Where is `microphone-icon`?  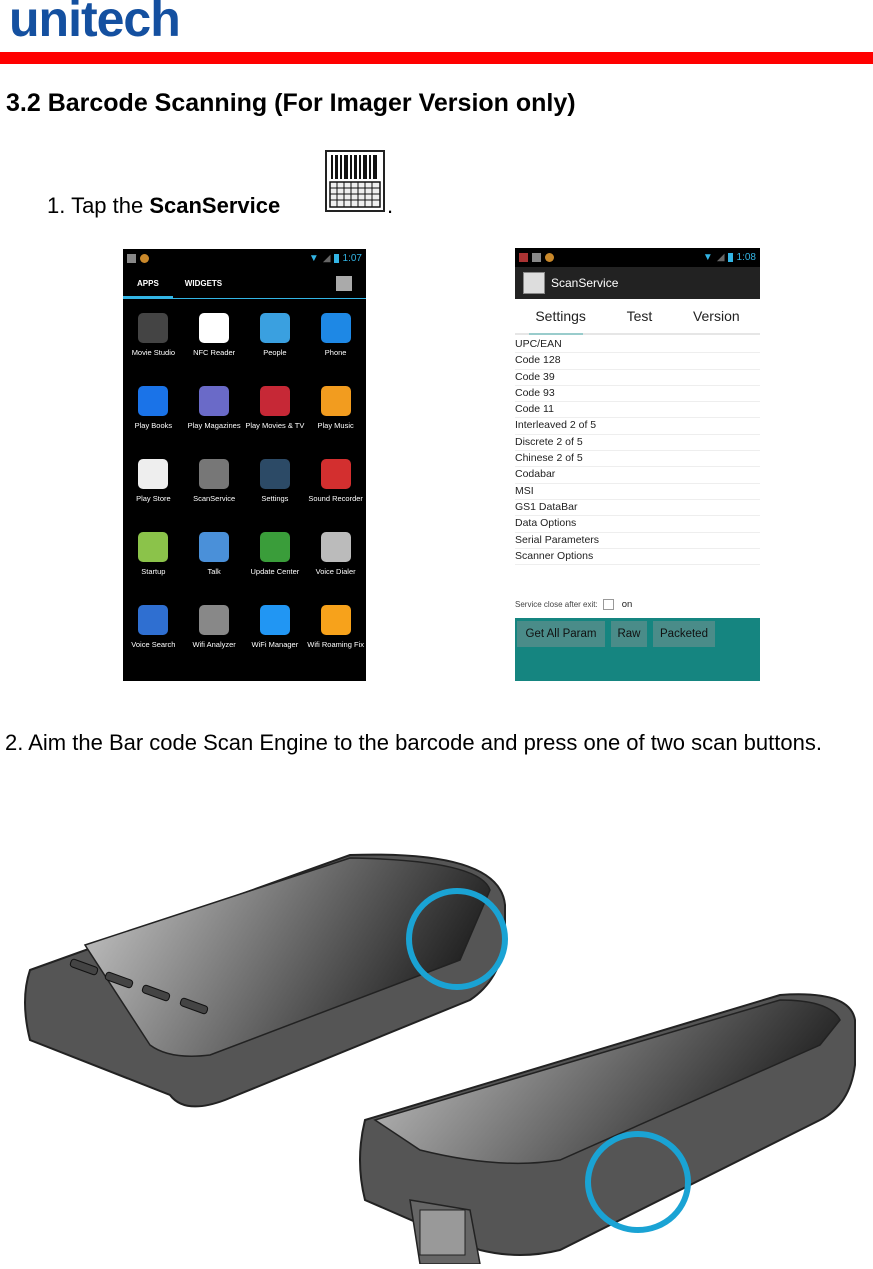
microphone-icon is located at coordinates (153, 620).